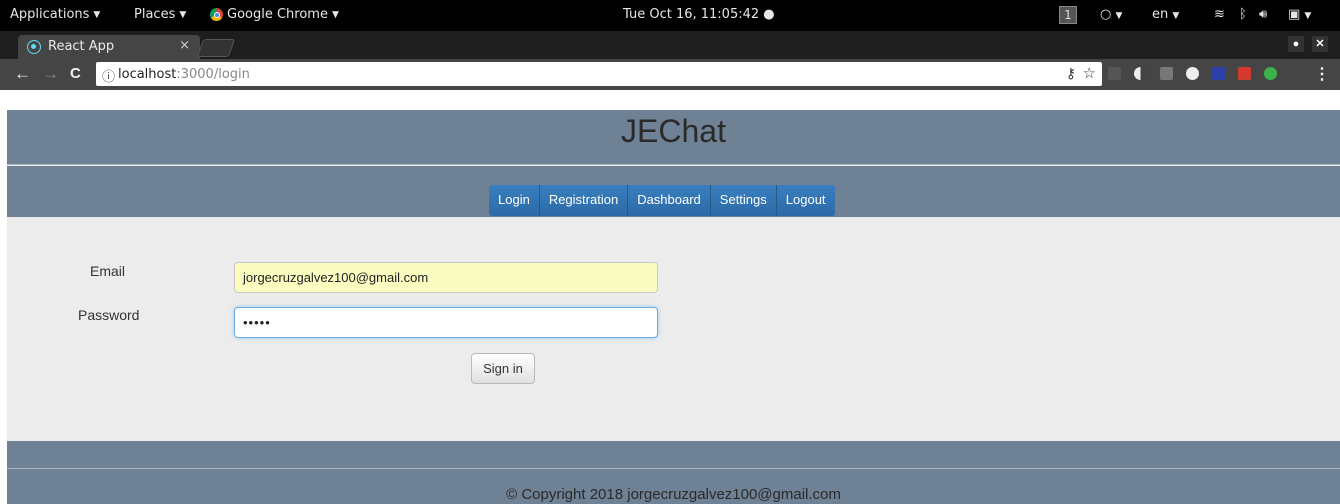  What do you see at coordinates (669, 200) in the screenshot?
I see `nav-dashboard: Dashboard` at bounding box center [669, 200].